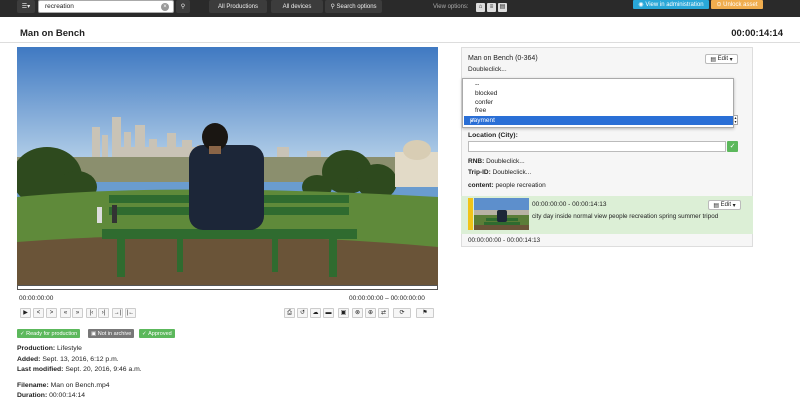 This screenshot has height=400, width=800. I want to click on prev-frame-icon: <, so click(38, 313).